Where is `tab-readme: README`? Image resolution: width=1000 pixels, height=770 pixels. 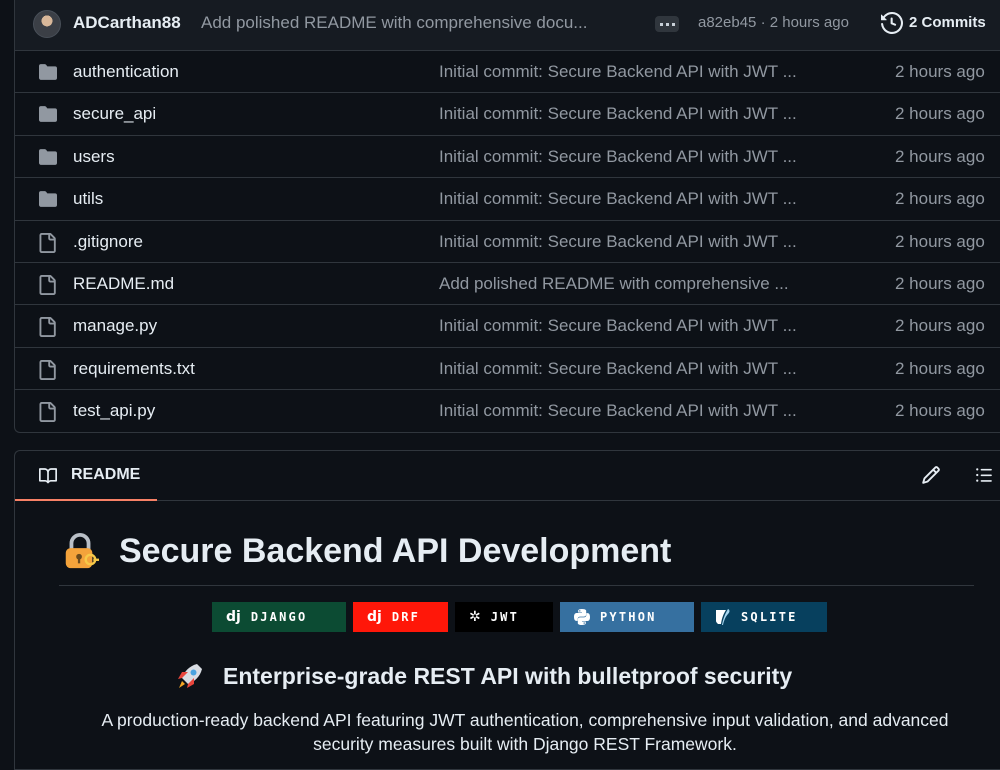
tab-readme: README is located at coordinates (86, 476).